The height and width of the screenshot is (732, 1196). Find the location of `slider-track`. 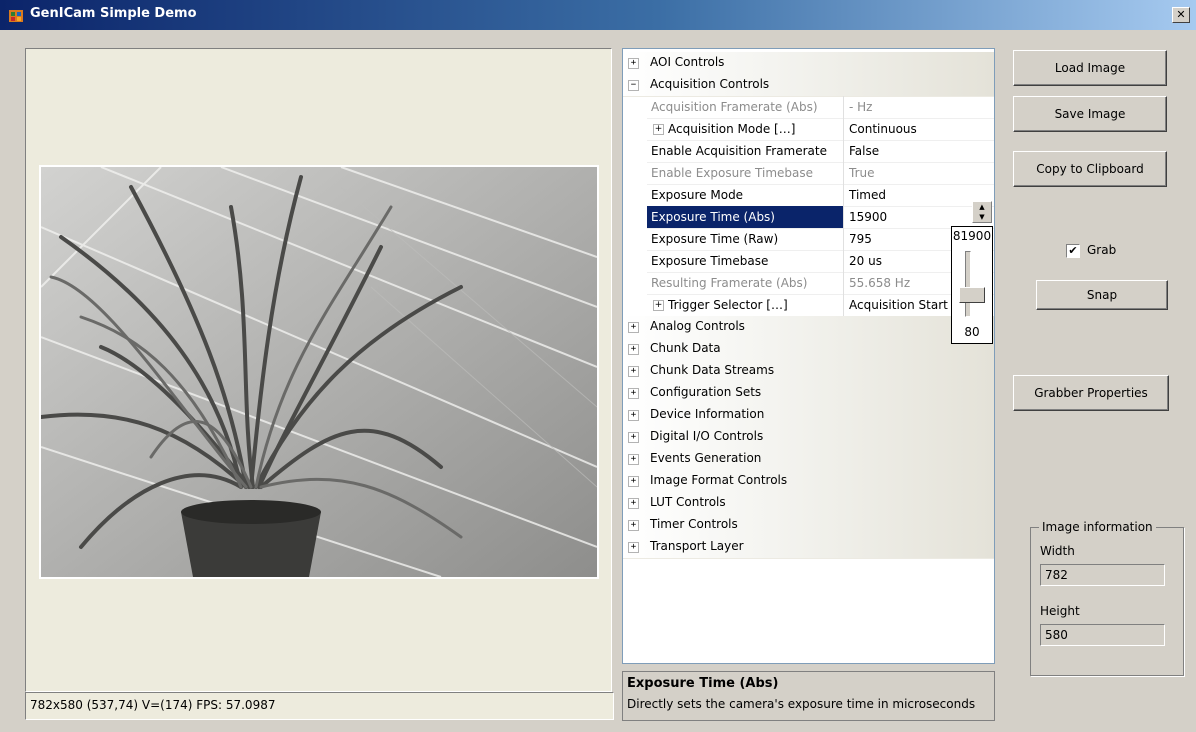

slider-track is located at coordinates (968, 284).